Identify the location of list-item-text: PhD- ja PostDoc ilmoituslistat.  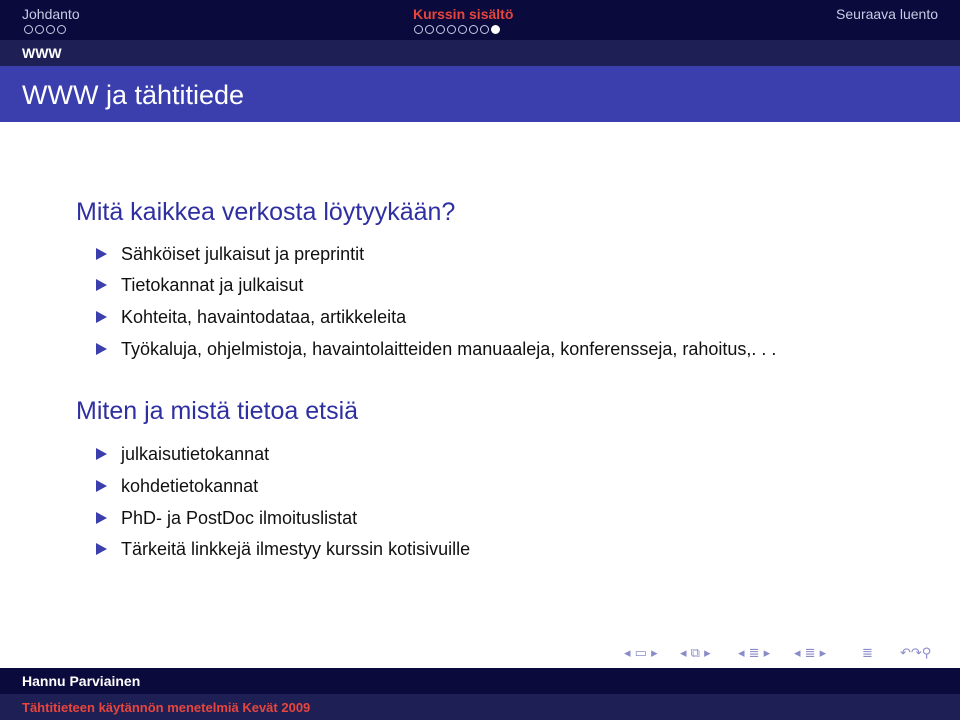
(239, 517).